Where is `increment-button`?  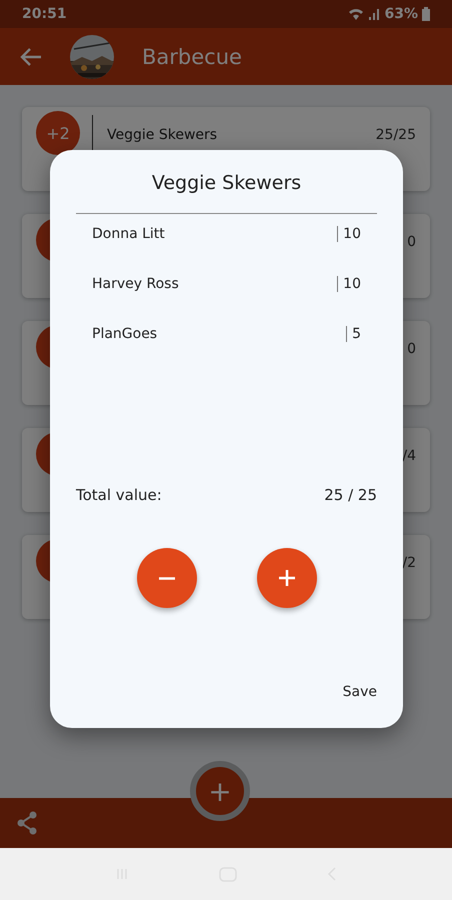
increment-button is located at coordinates (286, 578).